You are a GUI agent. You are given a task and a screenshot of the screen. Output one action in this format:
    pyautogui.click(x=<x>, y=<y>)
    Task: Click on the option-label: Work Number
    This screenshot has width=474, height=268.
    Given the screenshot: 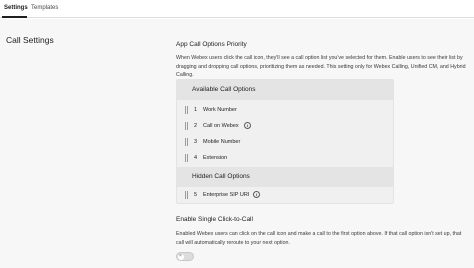 What is the action you would take?
    pyautogui.click(x=220, y=110)
    